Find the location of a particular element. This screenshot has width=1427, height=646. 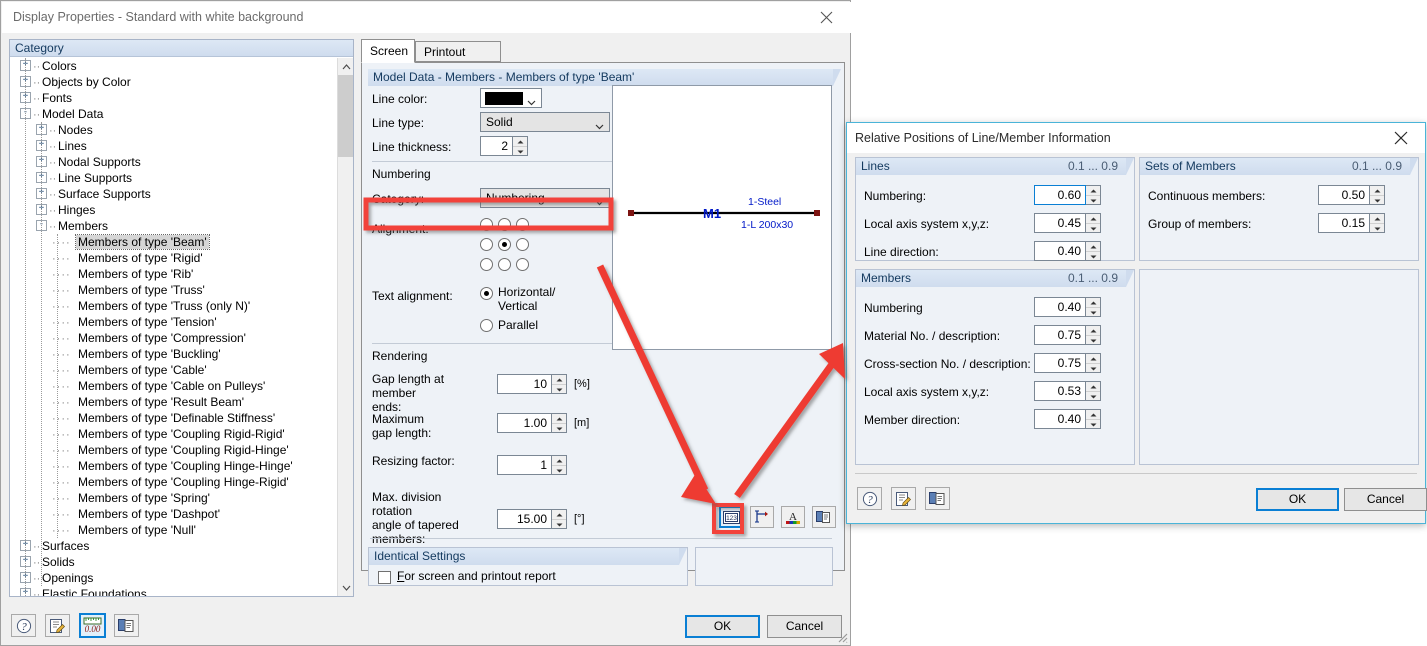

for-screen-and-printout-checkbox is located at coordinates (384, 577).